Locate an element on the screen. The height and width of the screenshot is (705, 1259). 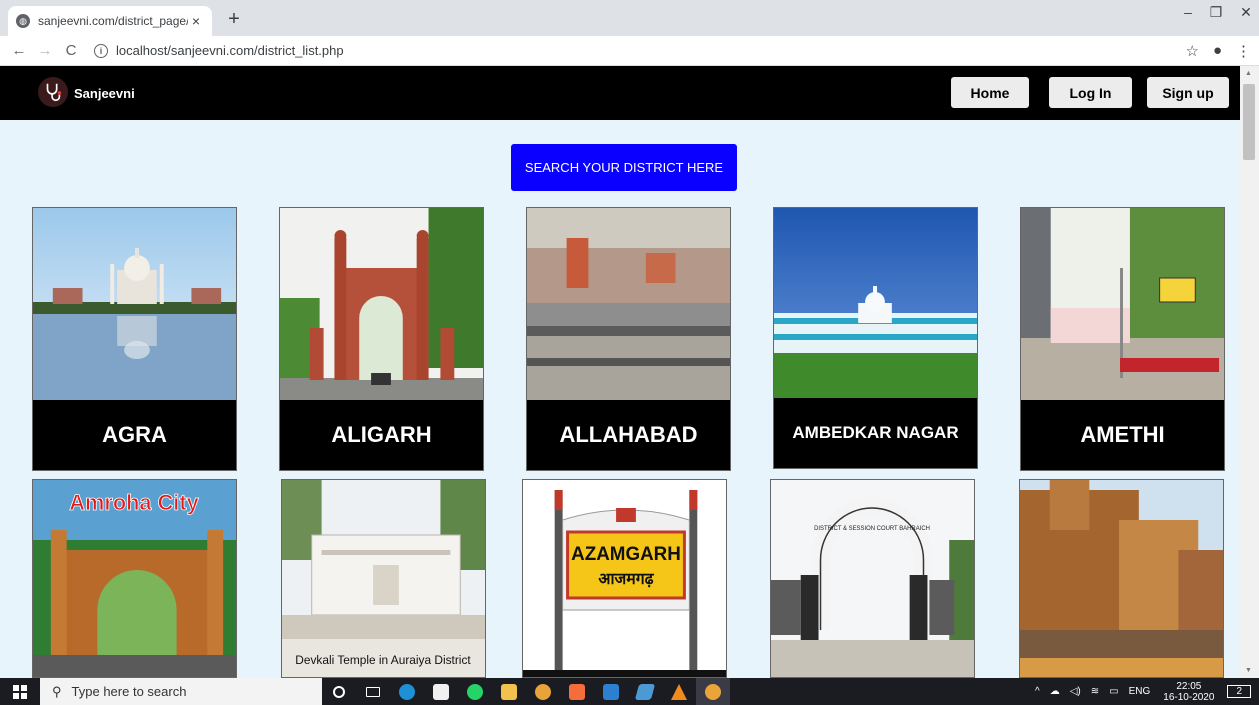
district-name: ALIGARH is located at coordinates (381, 435).